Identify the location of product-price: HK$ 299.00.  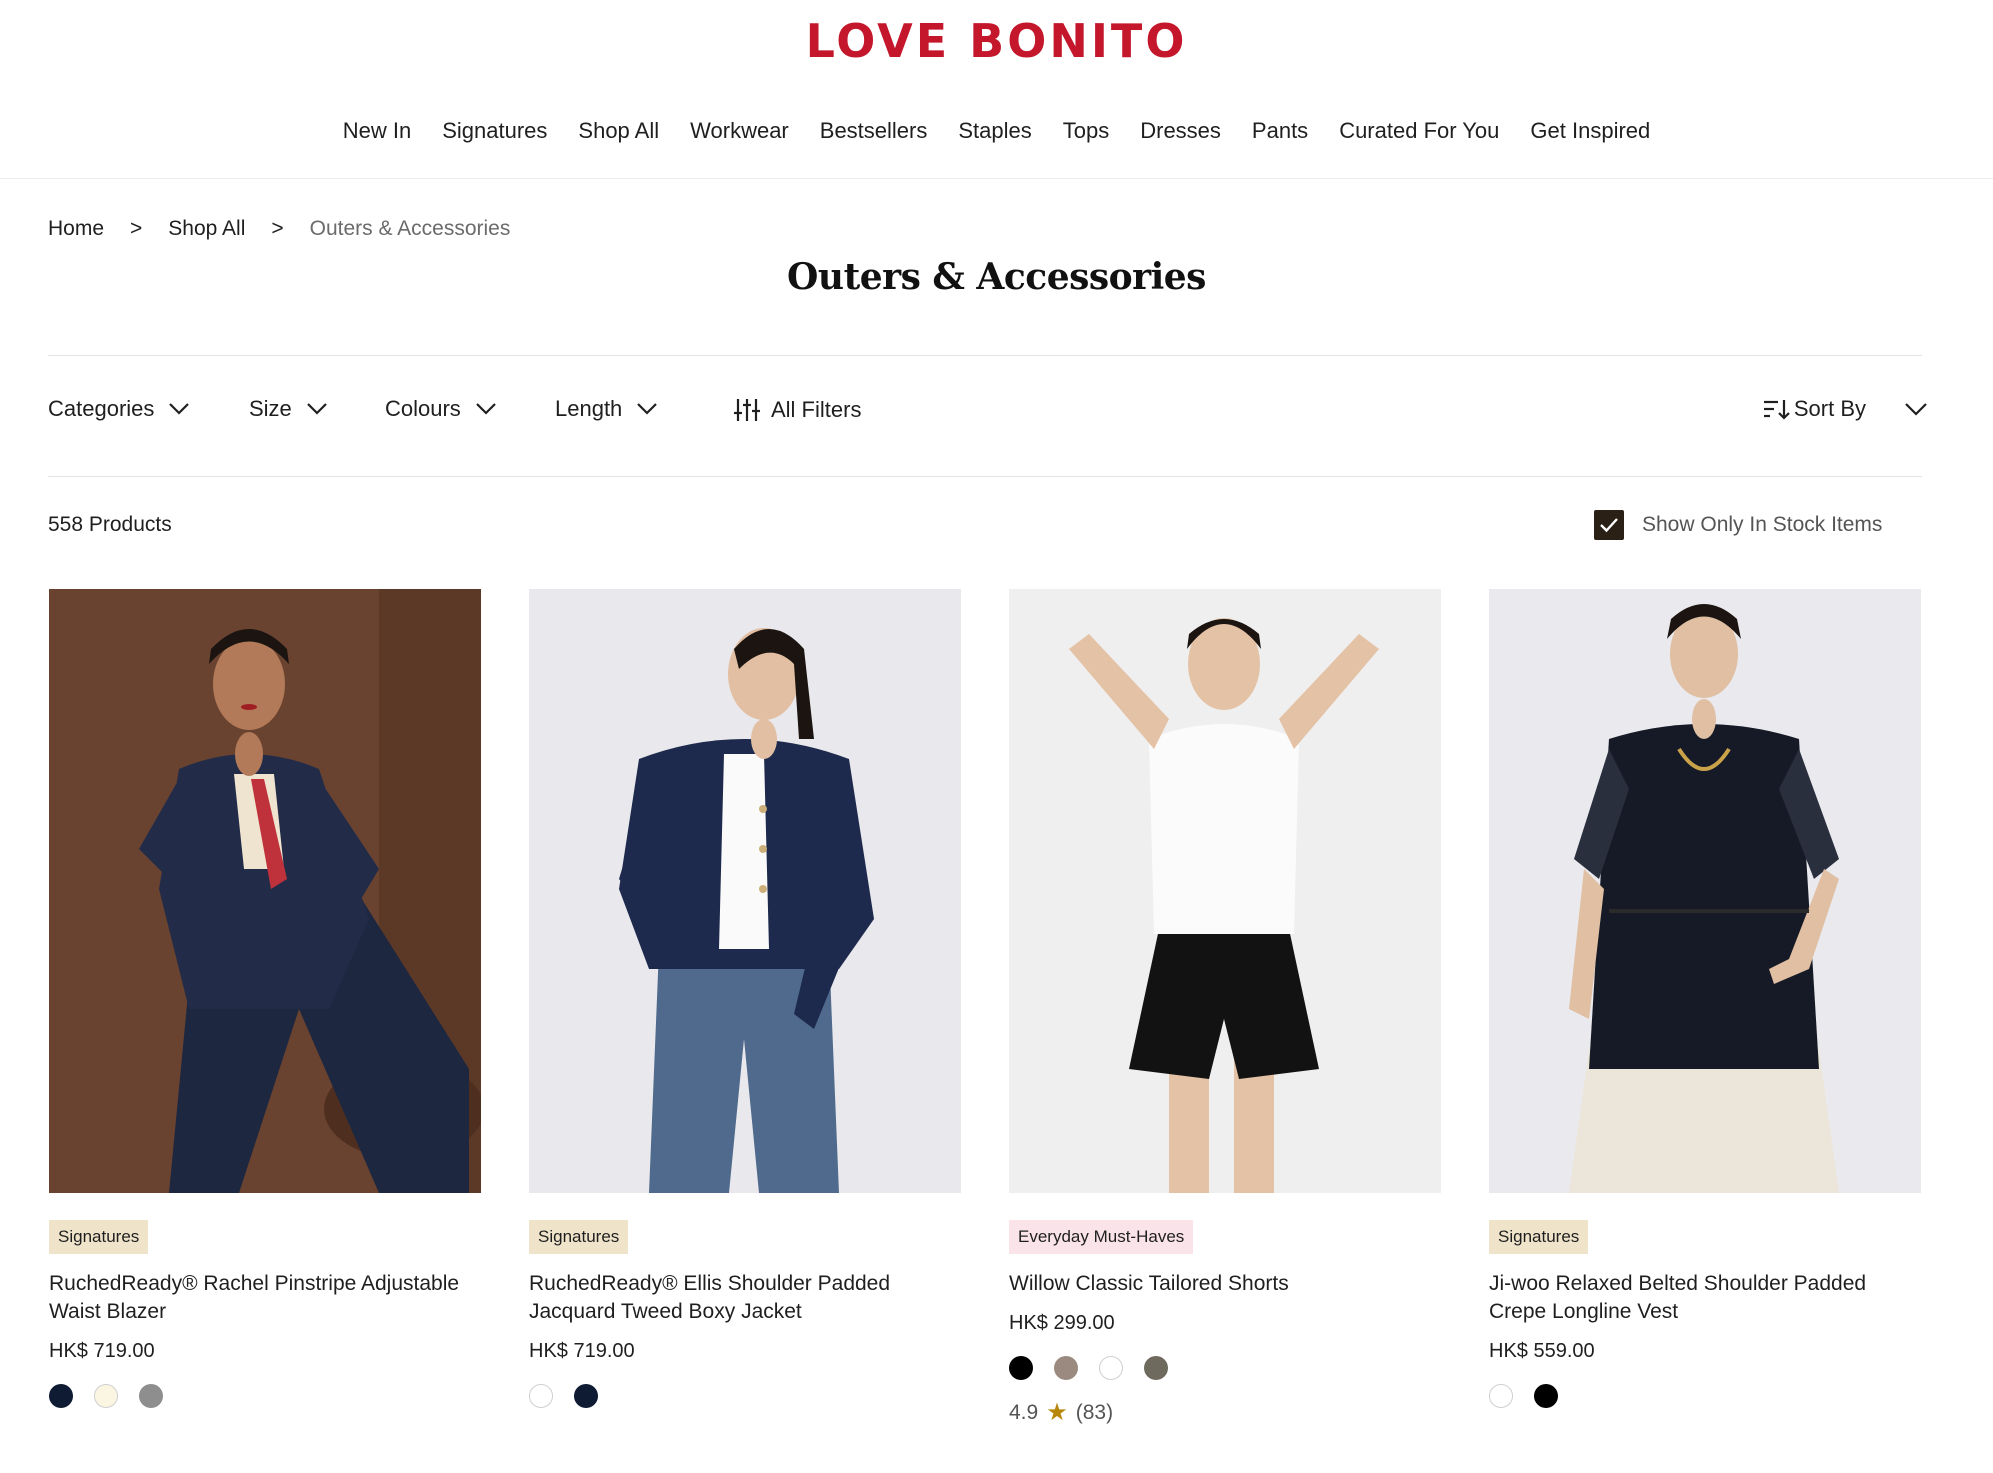
(1062, 1323).